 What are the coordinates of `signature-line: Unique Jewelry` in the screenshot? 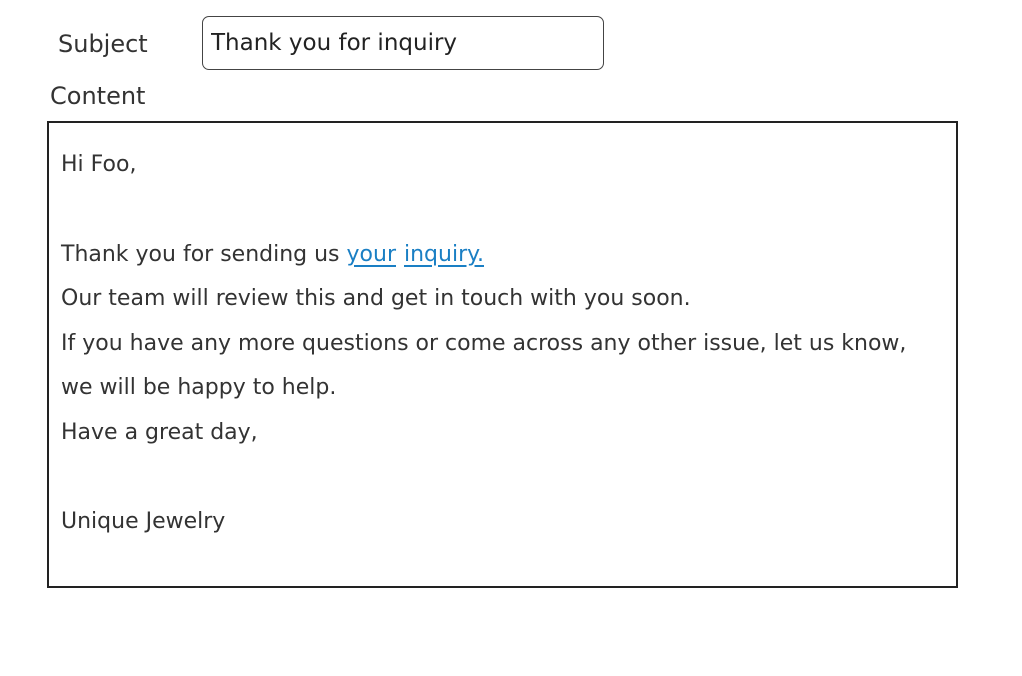 It's located at (143, 521).